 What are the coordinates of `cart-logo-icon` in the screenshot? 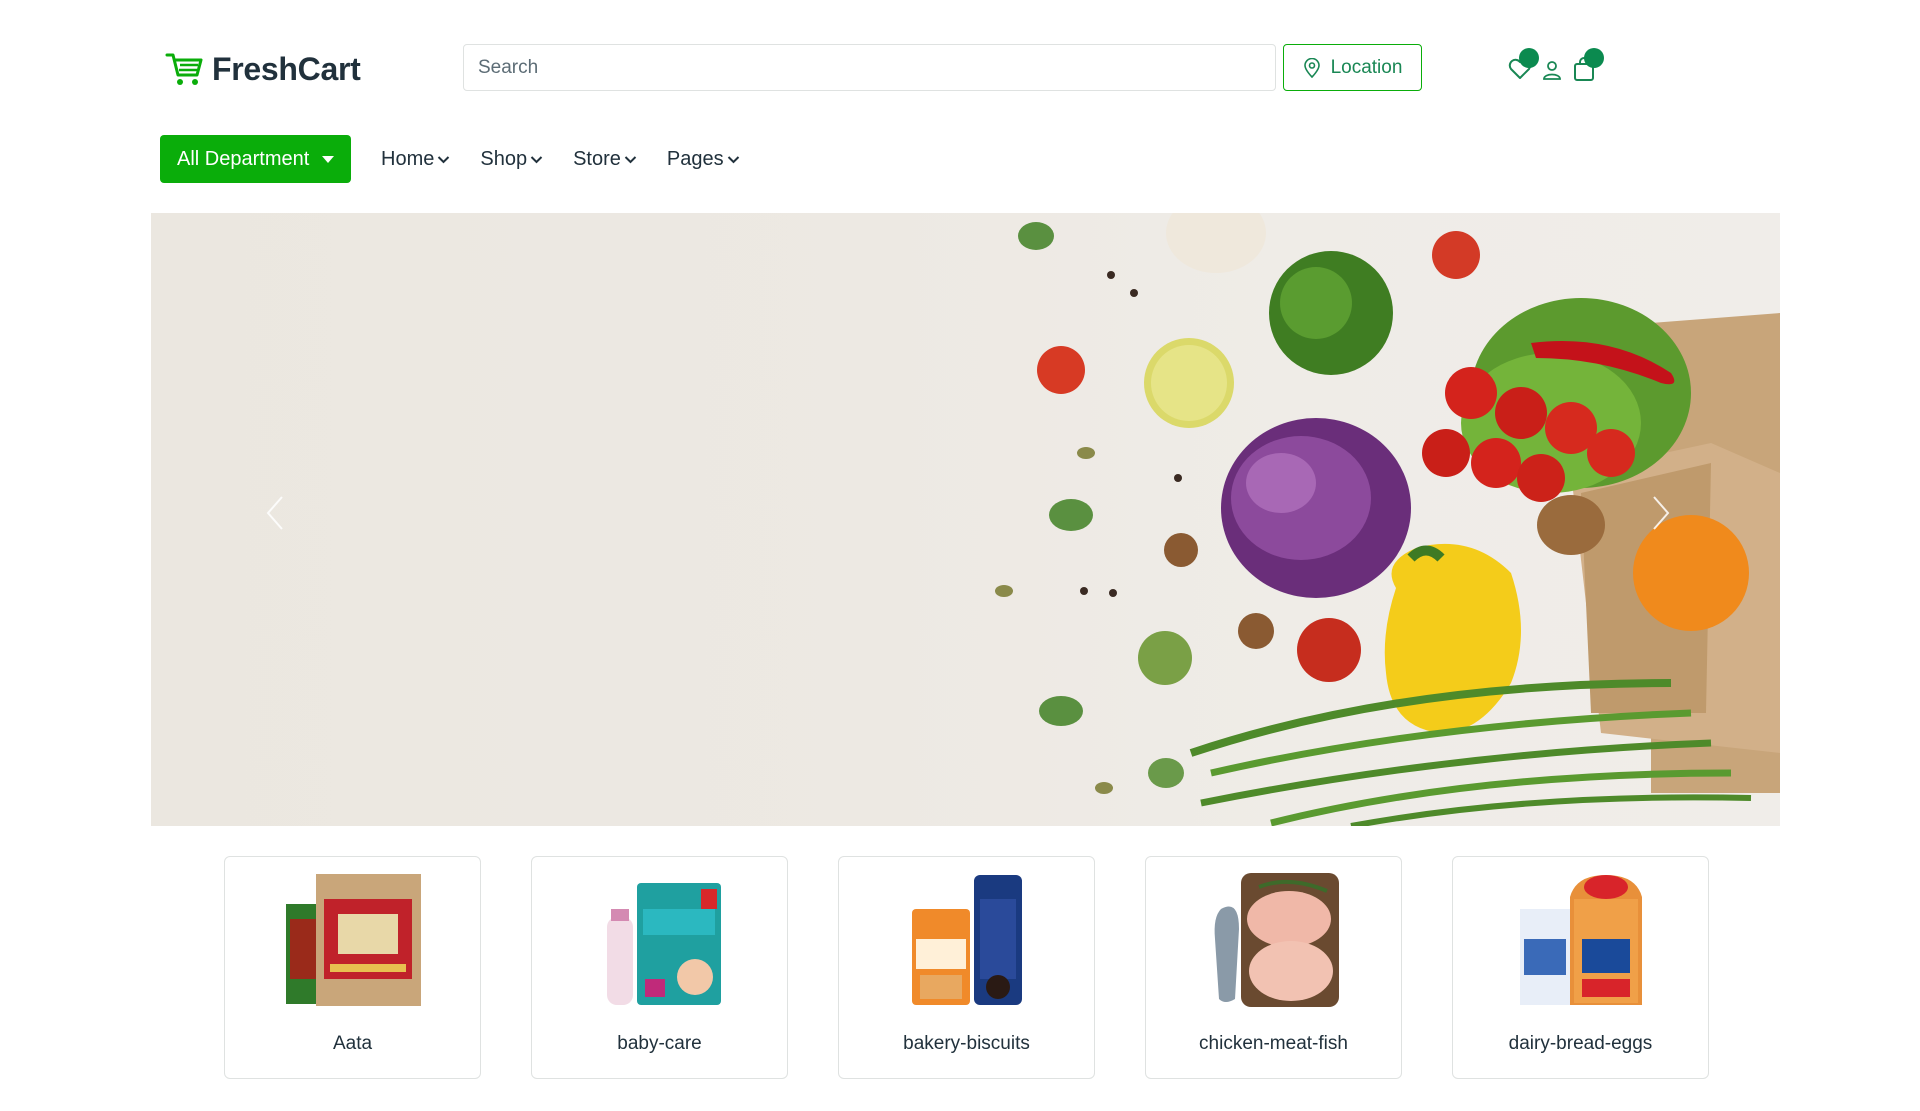 It's located at (184, 69).